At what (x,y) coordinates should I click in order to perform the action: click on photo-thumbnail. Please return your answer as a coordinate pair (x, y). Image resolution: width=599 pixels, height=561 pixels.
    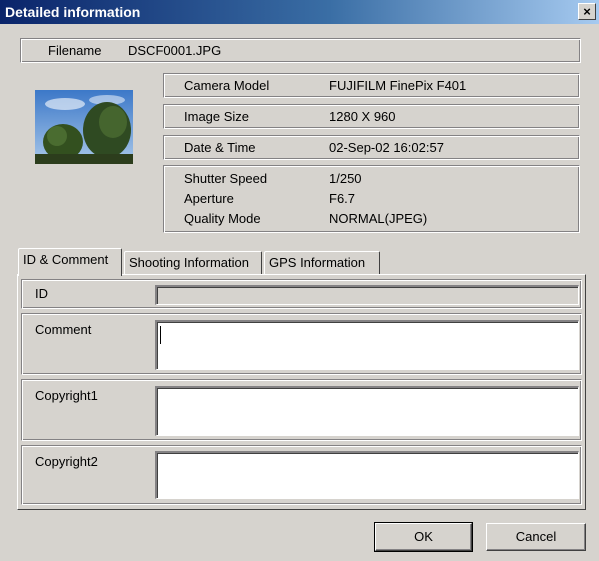
    Looking at the image, I should click on (84, 127).